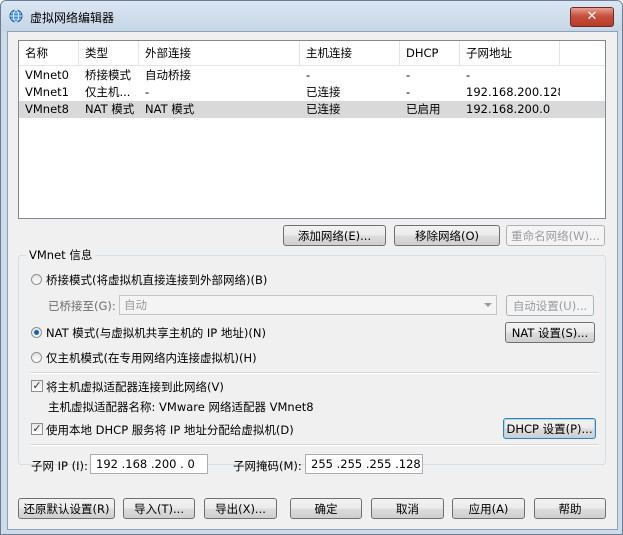  I want to click on cell-external: -, so click(147, 92).